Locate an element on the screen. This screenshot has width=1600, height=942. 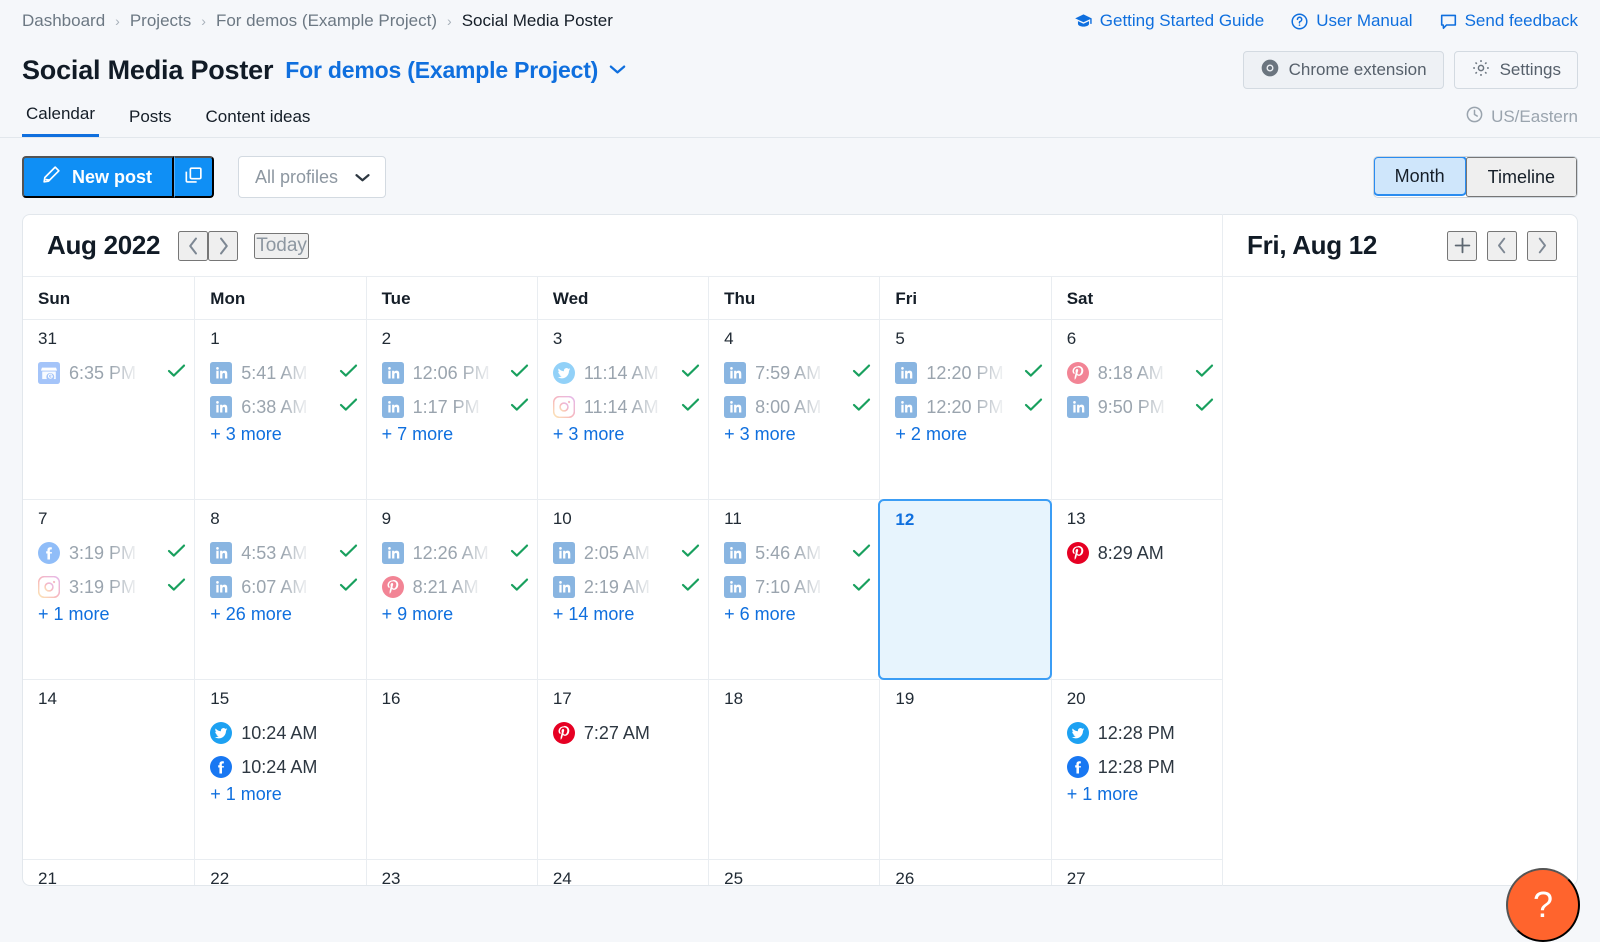
calendar-event: 6:35 PM is located at coordinates (108, 373).